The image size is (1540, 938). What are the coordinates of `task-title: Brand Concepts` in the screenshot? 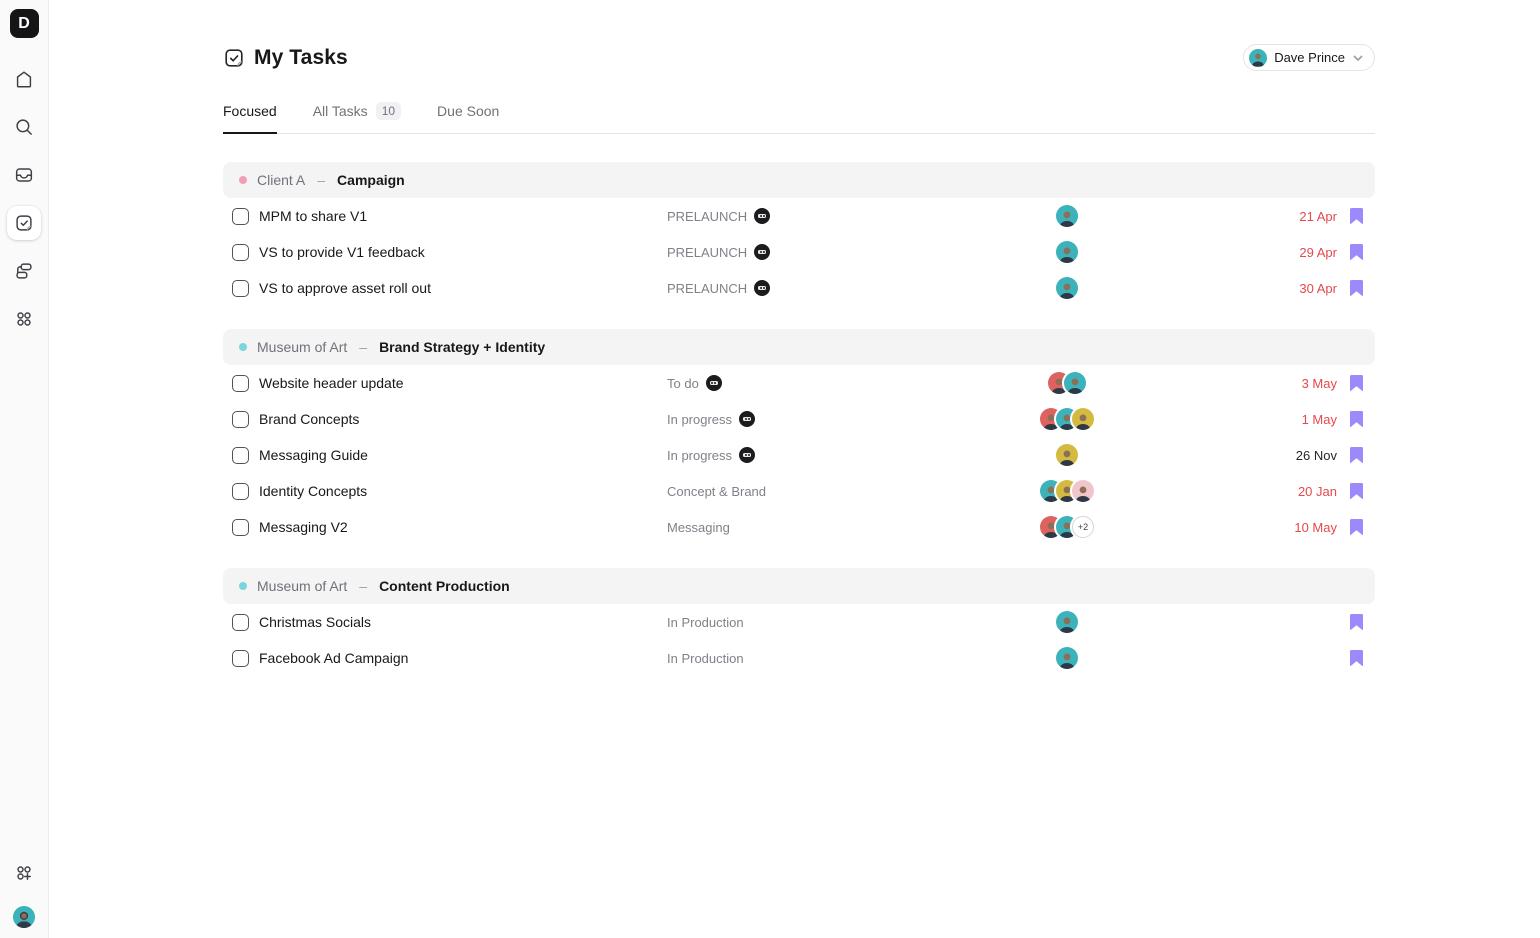 It's located at (463, 419).